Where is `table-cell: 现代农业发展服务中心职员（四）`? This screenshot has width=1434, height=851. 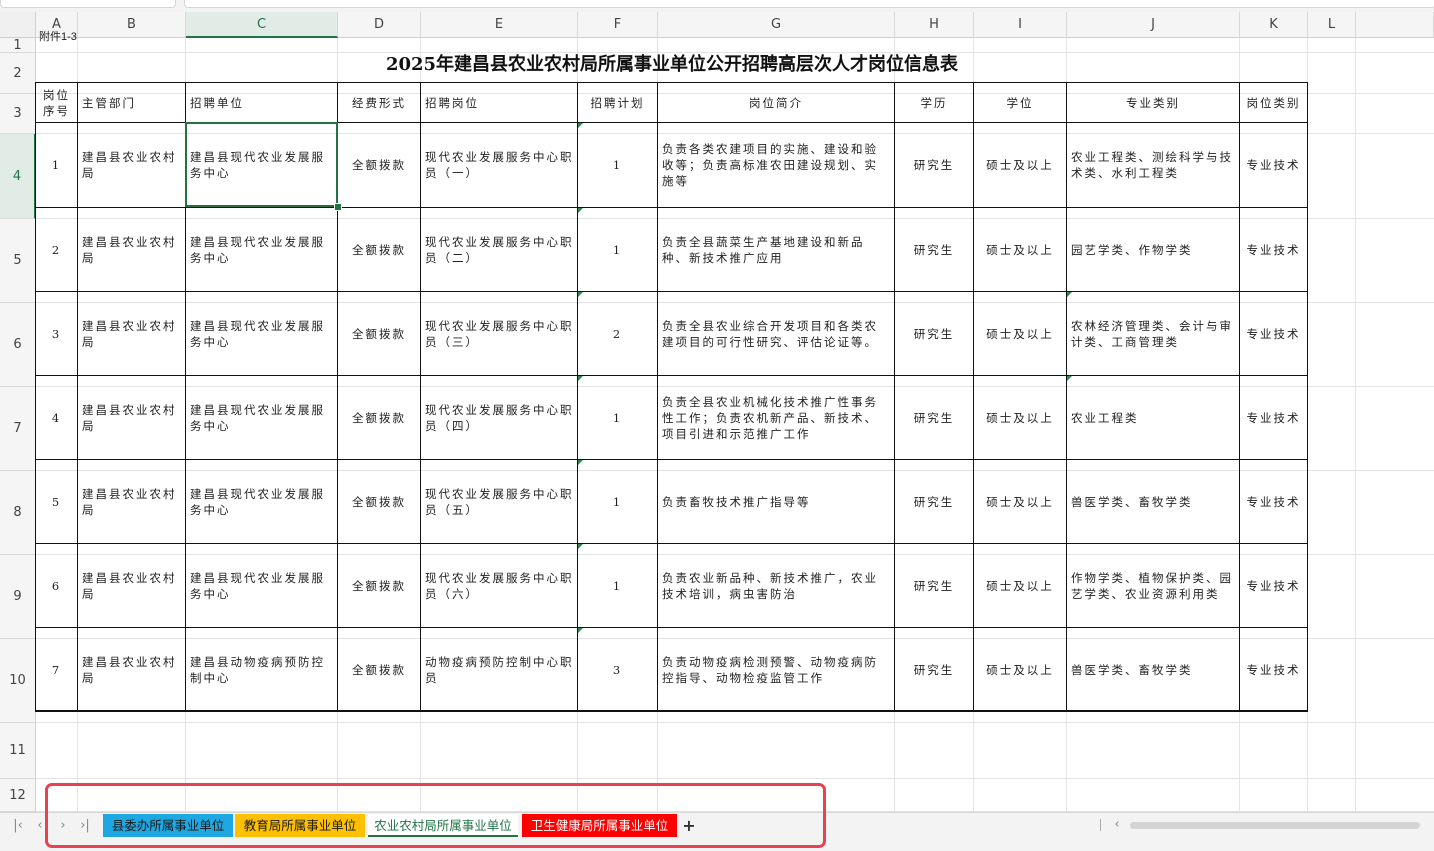
table-cell: 现代农业发展服务中心职员（四） is located at coordinates (499, 417).